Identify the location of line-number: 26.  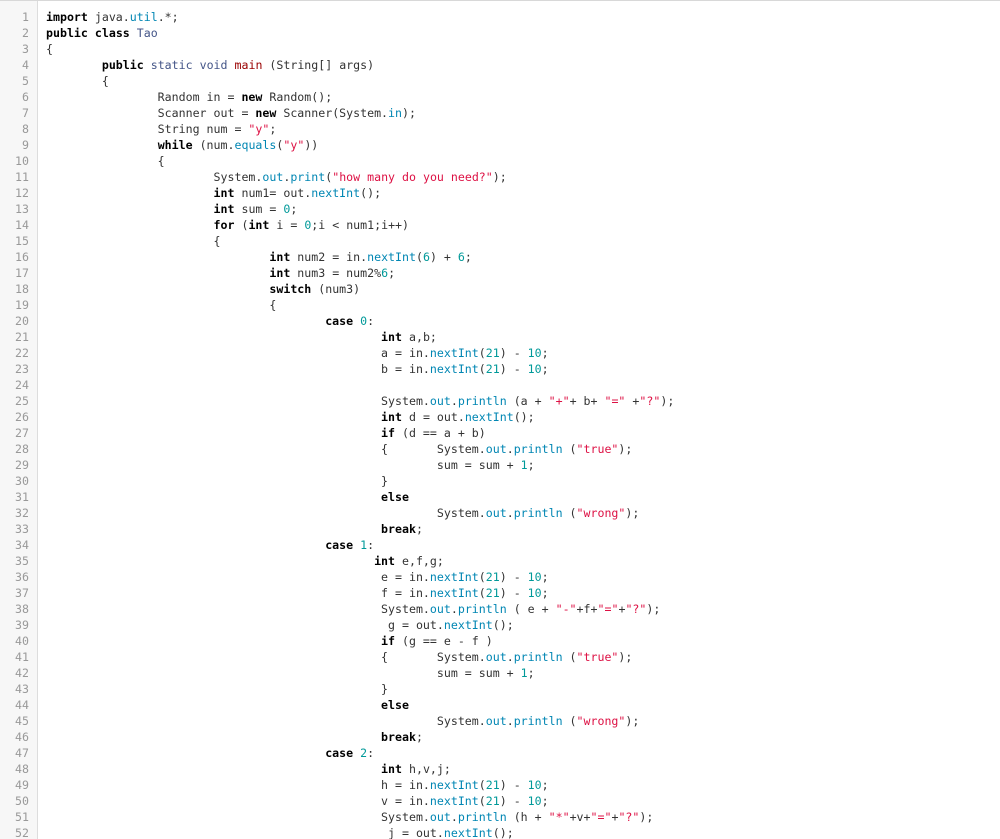
(22, 417).